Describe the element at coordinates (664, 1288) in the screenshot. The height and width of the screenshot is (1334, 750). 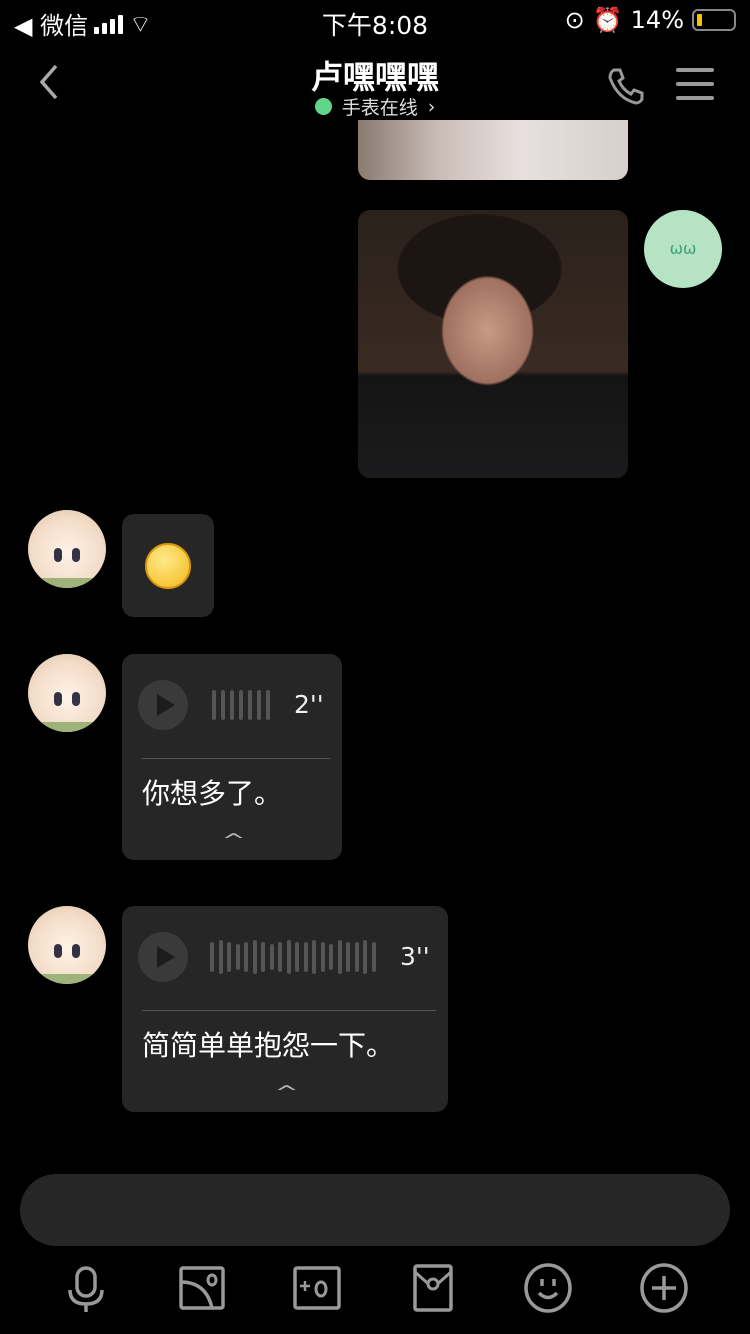
I see `plus-icon` at that location.